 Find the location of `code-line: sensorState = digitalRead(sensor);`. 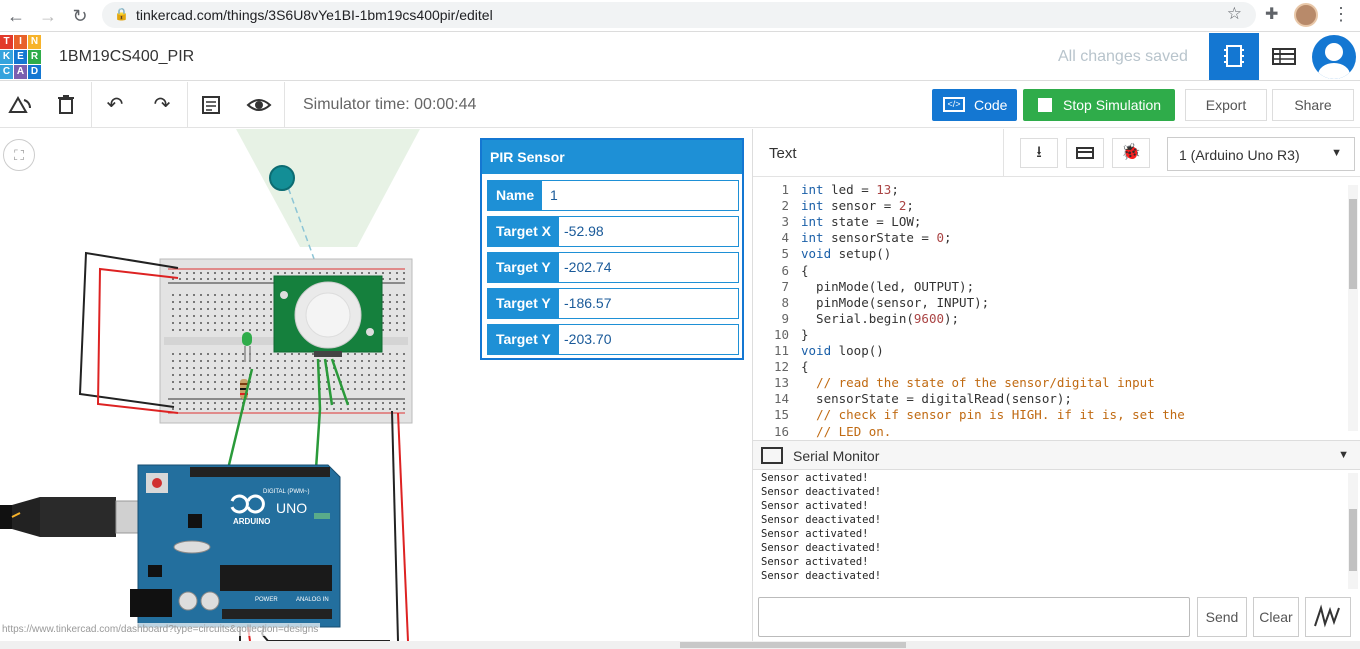

code-line: sensorState = digitalRead(sensor); is located at coordinates (936, 398).